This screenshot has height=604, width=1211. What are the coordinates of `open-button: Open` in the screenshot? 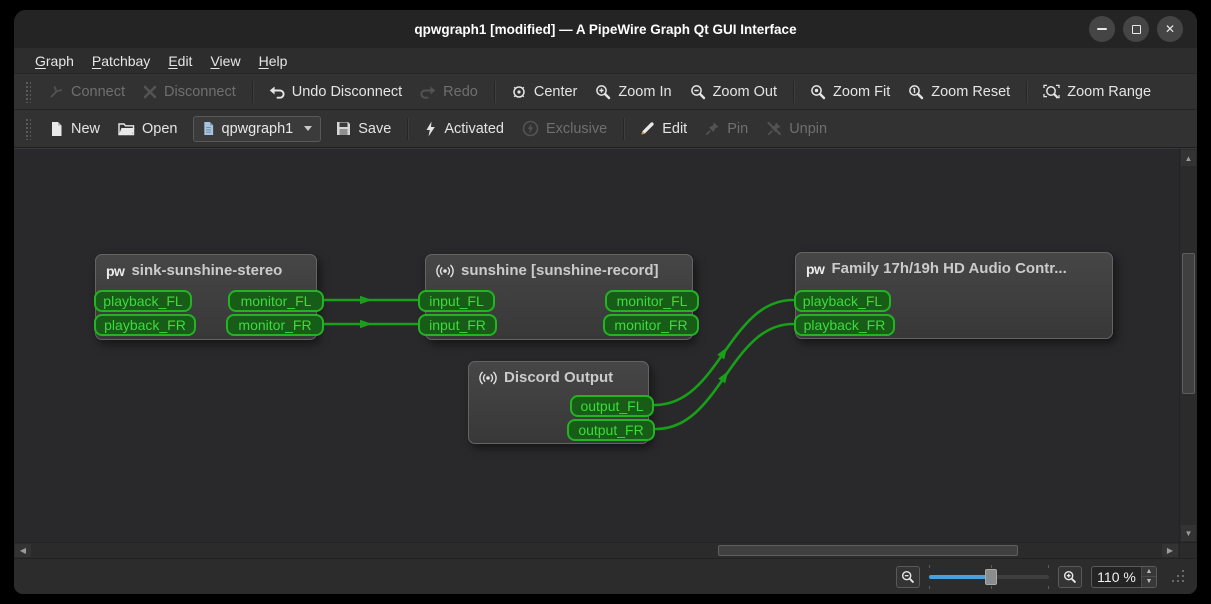 It's located at (147, 129).